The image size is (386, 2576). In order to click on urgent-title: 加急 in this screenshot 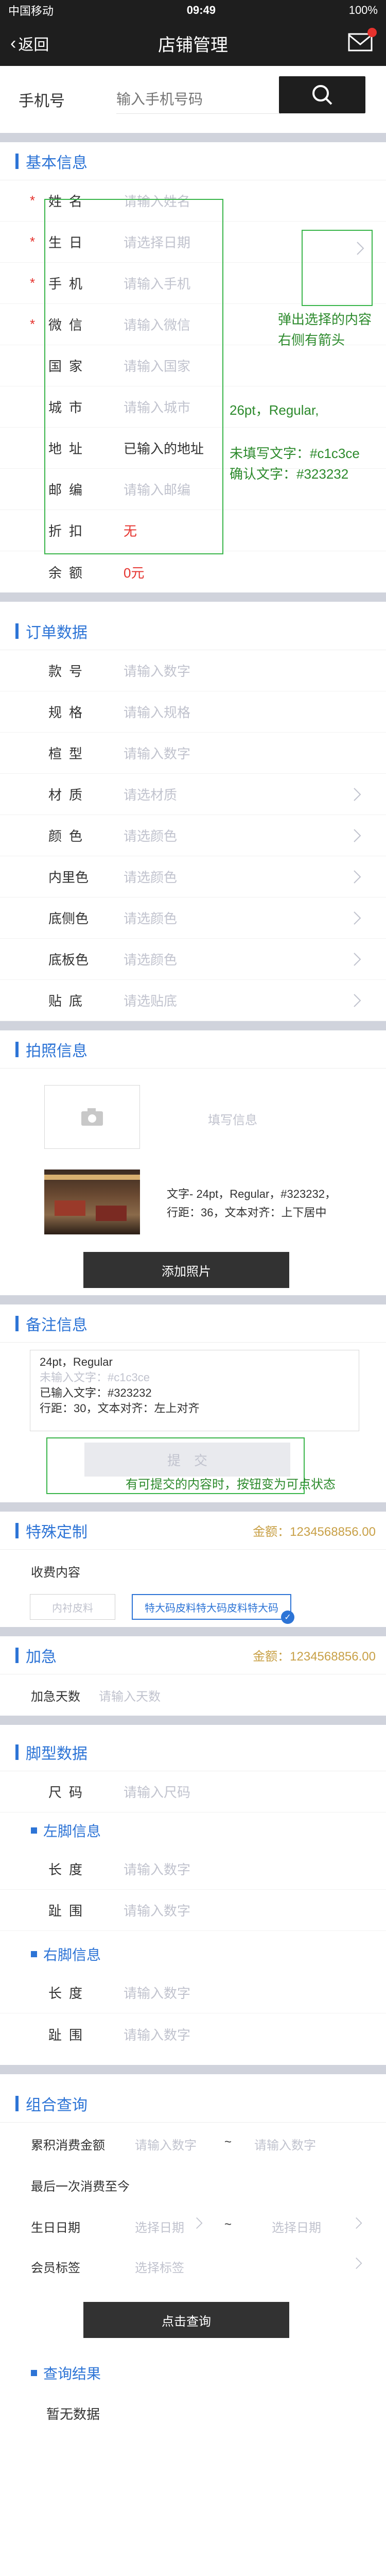, I will do `click(42, 1657)`.